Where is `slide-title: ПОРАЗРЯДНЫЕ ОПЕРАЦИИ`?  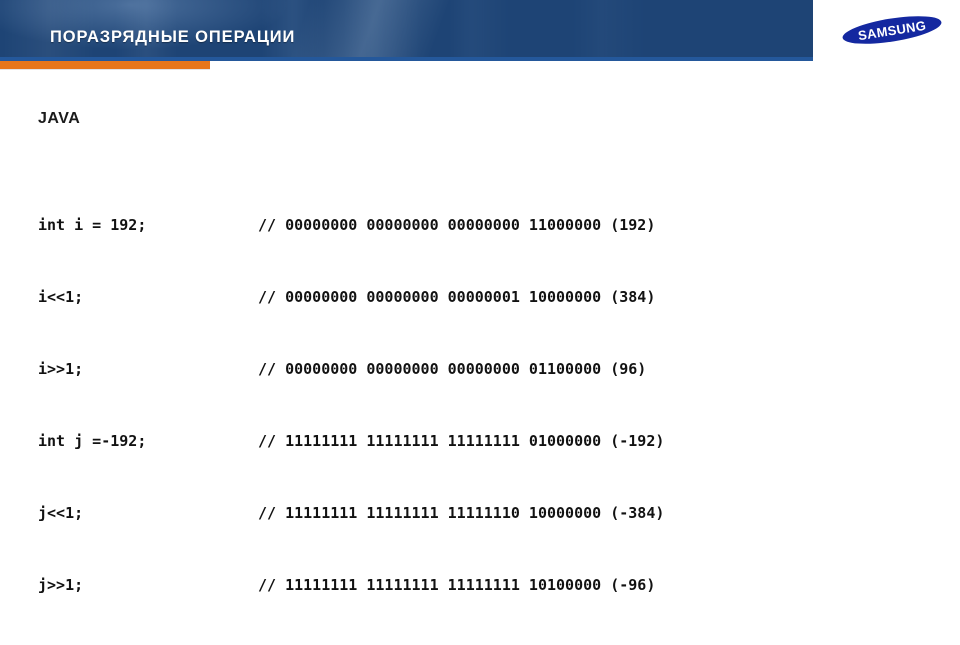 slide-title: ПОРАЗРЯДНЫЕ ОПЕРАЦИИ is located at coordinates (173, 37).